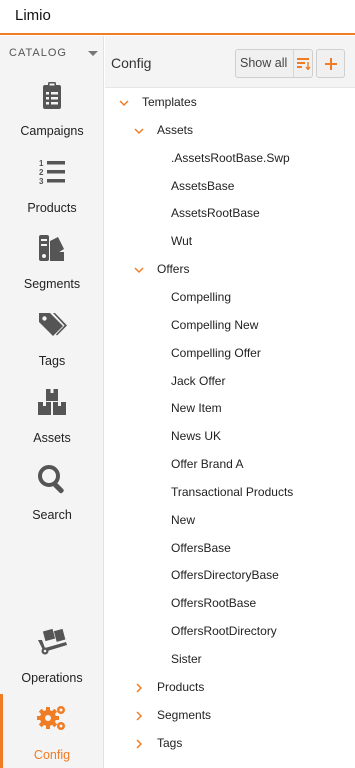 This screenshot has height=768, width=355. I want to click on tags-icon, so click(52, 325).